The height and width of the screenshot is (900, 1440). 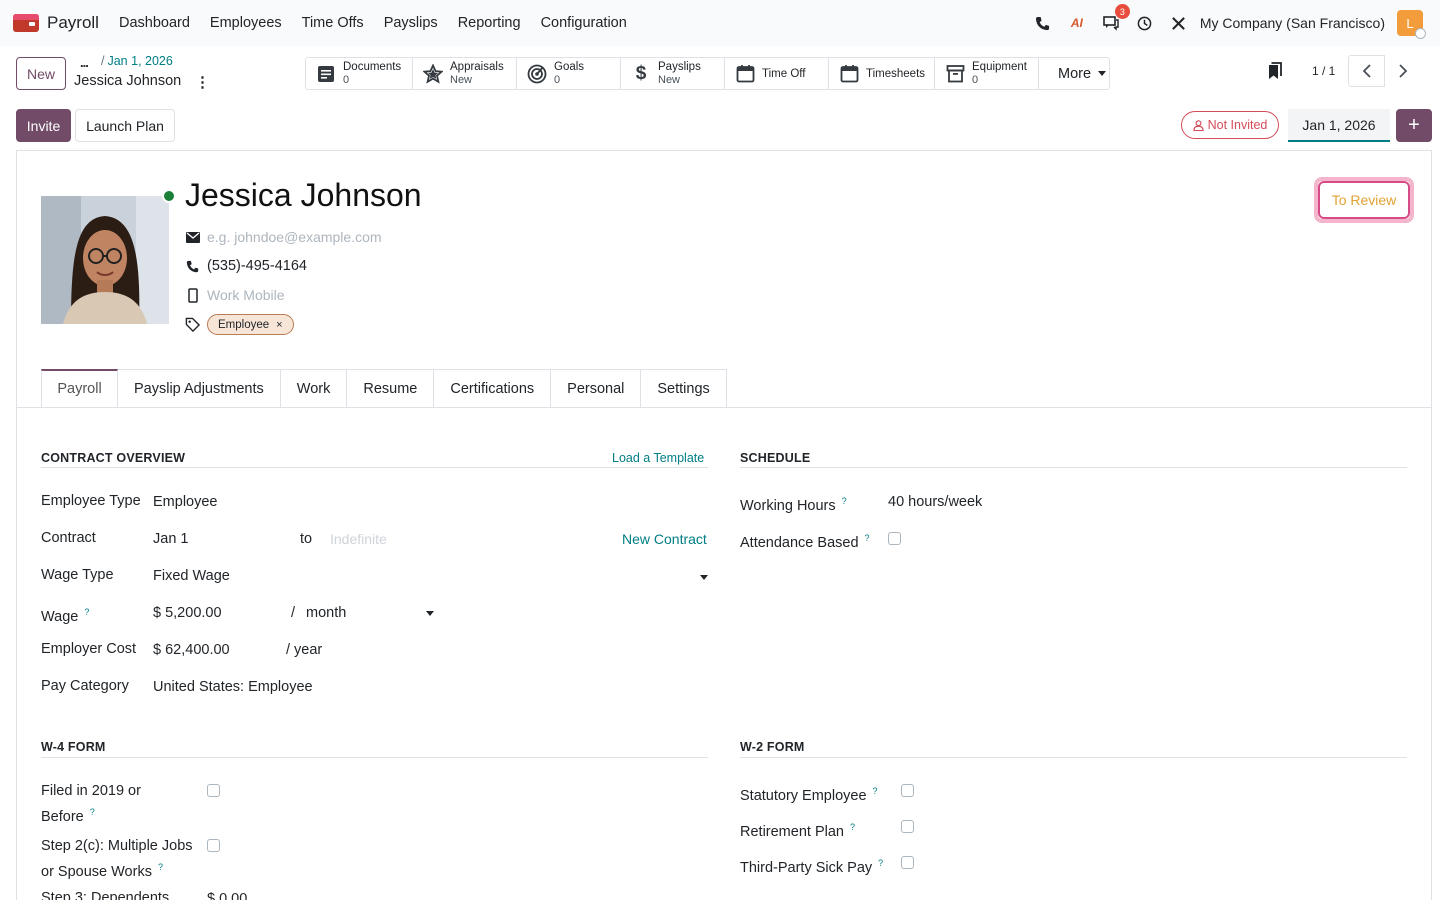 I want to click on wage-field: $ 5,200.00, so click(x=187, y=613).